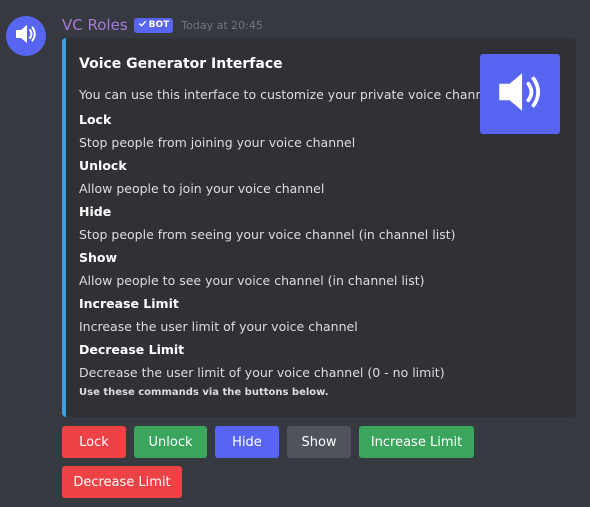 The image size is (590, 507). What do you see at coordinates (181, 64) in the screenshot?
I see `embed-title: Voice Generator Interface` at bounding box center [181, 64].